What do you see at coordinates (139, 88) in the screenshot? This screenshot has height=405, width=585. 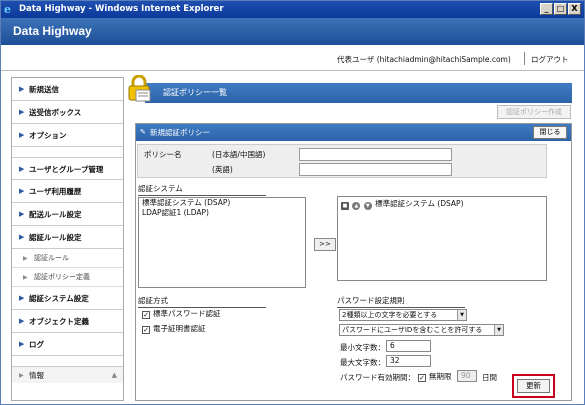 I see `lock-icon` at bounding box center [139, 88].